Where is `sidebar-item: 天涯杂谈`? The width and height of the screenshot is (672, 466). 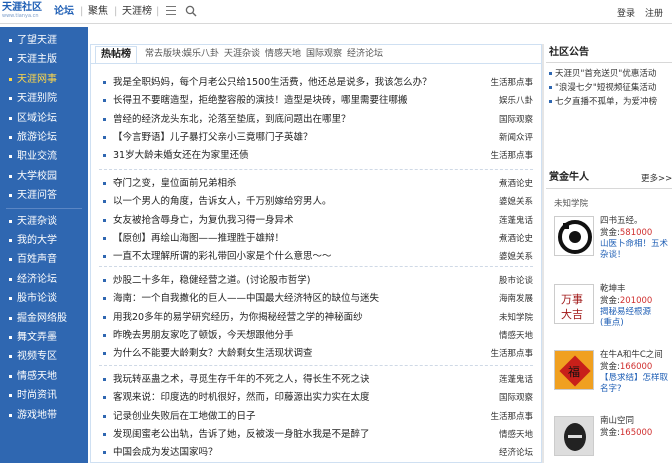 sidebar-item: 天涯杂谈 is located at coordinates (44, 221).